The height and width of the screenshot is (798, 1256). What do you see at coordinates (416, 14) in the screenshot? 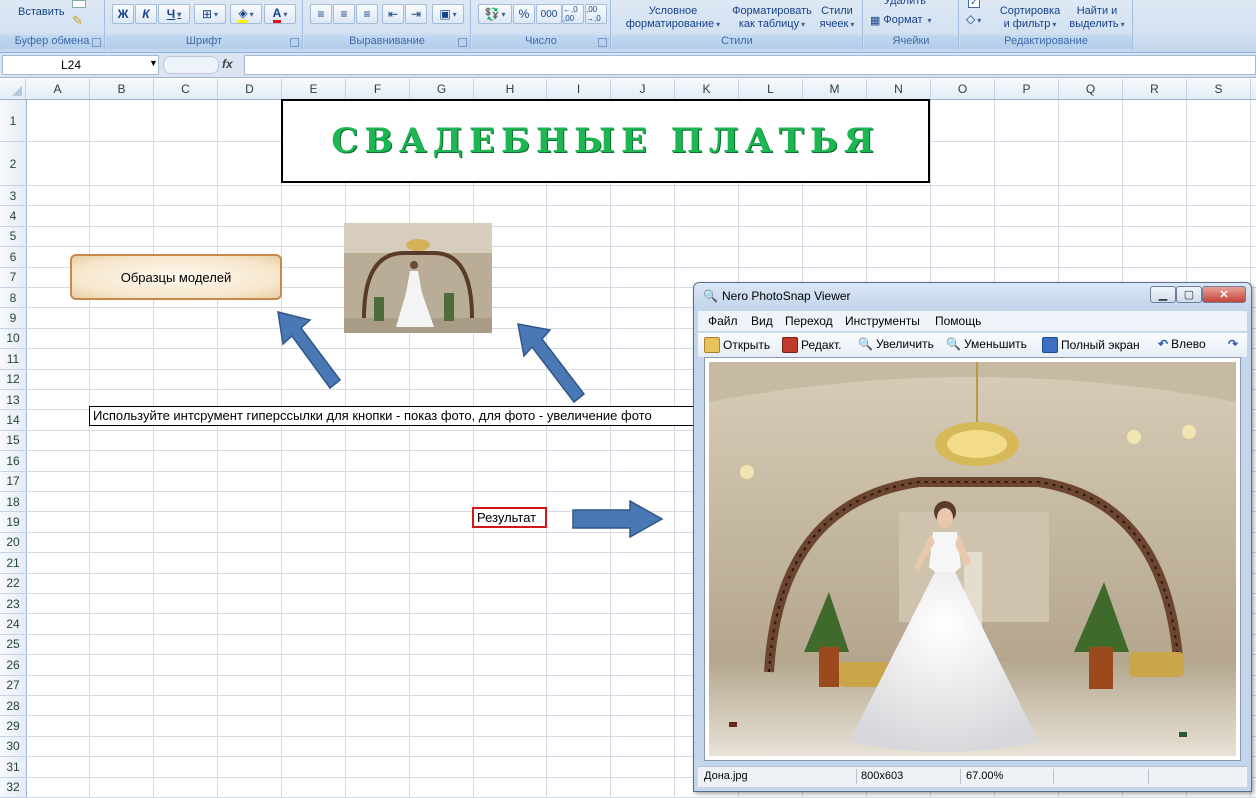
I see `increase-indent-button: ⇥` at bounding box center [416, 14].